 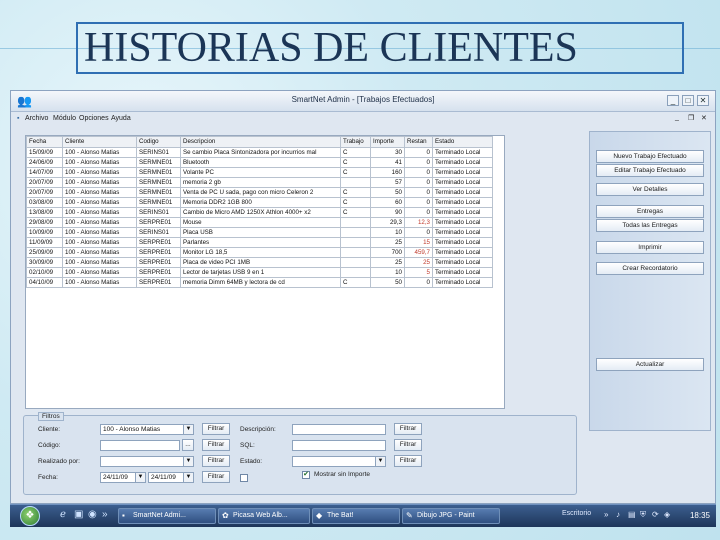 I want to click on child-minimize-button: _, so click(x=677, y=117).